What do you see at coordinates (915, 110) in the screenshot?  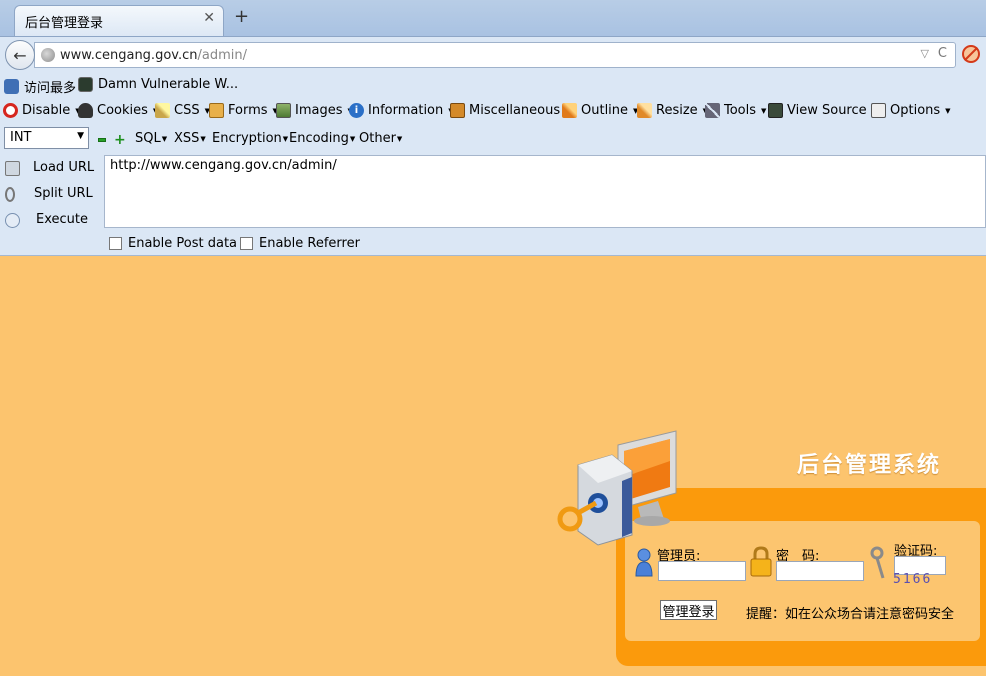 I see `menu-label: Options` at bounding box center [915, 110].